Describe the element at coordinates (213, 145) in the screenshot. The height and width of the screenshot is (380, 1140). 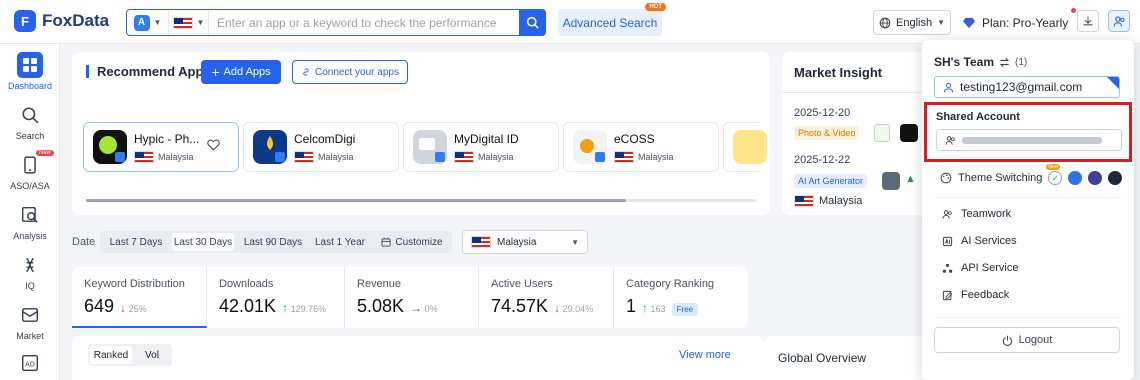
I see `heart-icon` at that location.